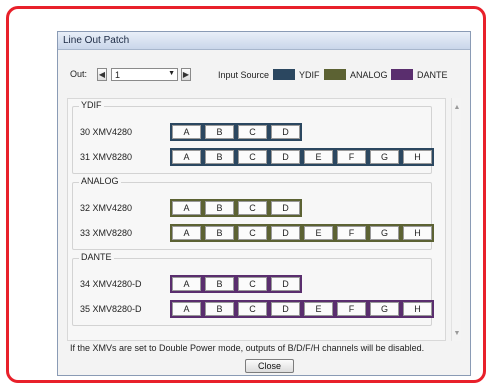  What do you see at coordinates (369, 75) in the screenshot?
I see `legend-label-analog: ANALOG` at bounding box center [369, 75].